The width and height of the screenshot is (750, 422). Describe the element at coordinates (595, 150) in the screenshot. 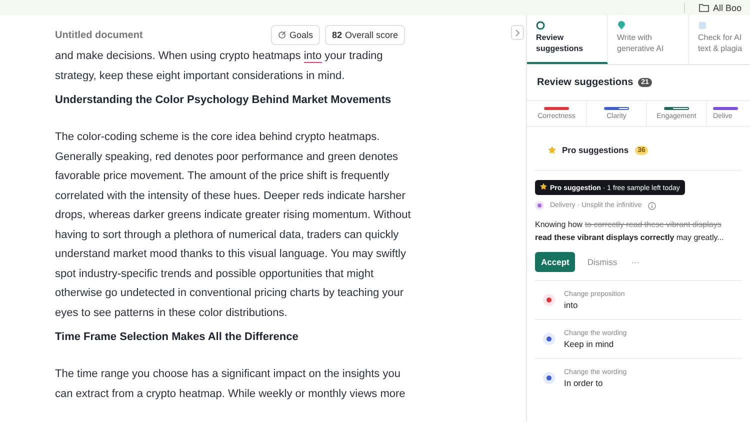

I see `pro-suggestions-label: Pro suggestions` at that location.